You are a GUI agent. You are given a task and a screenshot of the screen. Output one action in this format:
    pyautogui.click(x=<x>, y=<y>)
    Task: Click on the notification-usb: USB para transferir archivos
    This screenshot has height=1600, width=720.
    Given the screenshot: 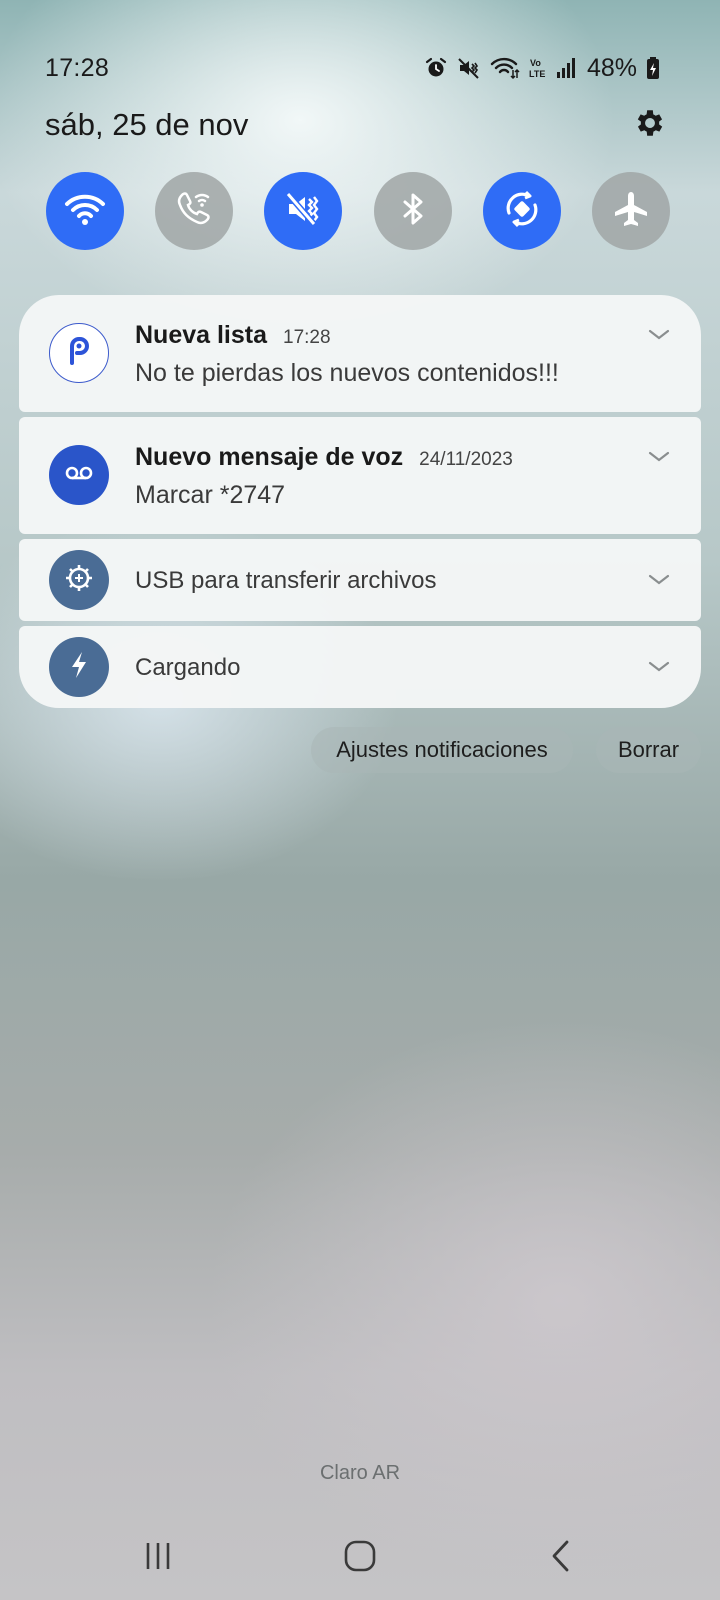 What is the action you would take?
    pyautogui.click(x=360, y=580)
    